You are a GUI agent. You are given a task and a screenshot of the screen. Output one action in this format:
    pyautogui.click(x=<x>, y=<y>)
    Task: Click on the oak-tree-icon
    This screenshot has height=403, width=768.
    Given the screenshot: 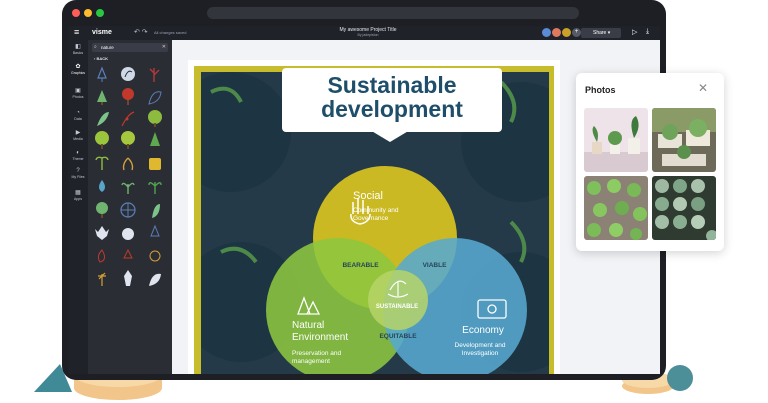 What is the action you would take?
    pyautogui.click(x=102, y=140)
    